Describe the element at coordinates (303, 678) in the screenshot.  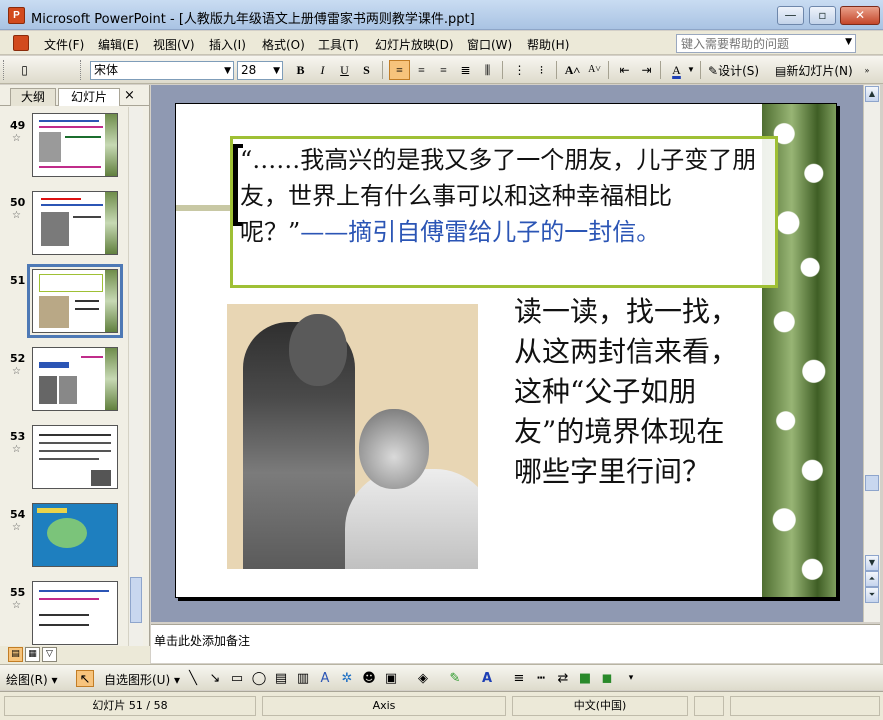
I see `vertical-textbox-icon: ▥` at that location.